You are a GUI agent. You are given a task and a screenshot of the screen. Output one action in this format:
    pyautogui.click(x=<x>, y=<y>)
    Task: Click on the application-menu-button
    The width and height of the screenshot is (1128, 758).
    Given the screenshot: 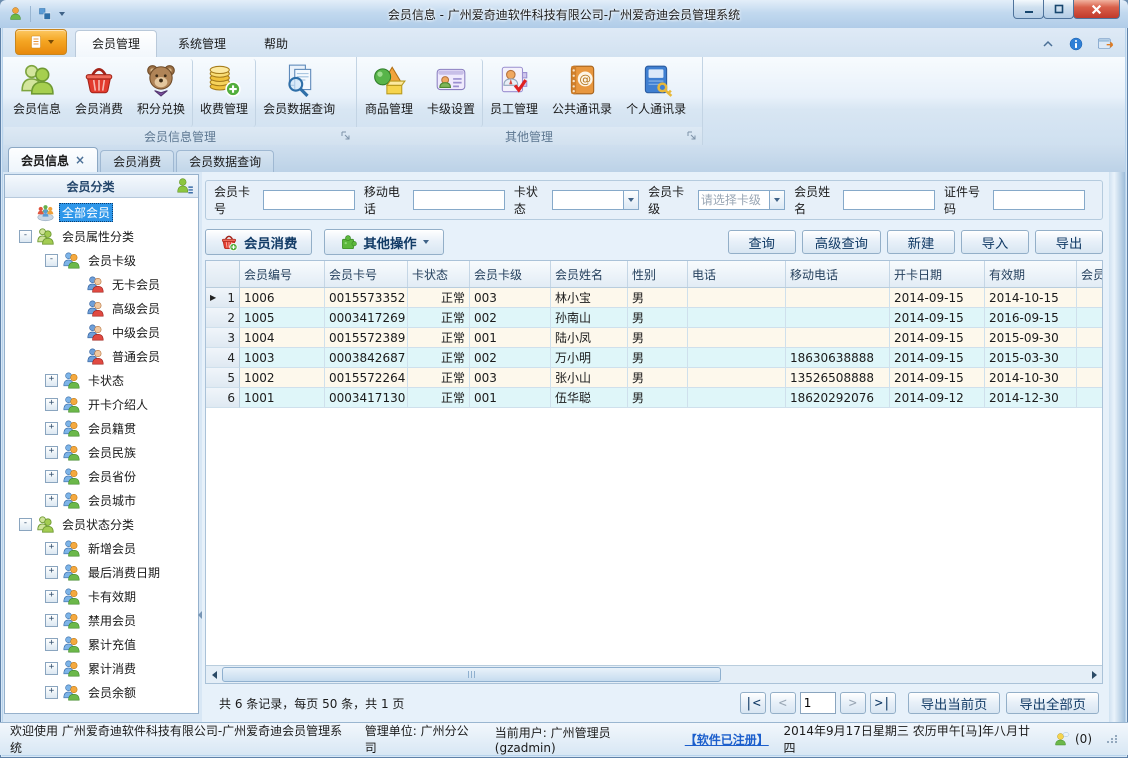 What is the action you would take?
    pyautogui.click(x=41, y=42)
    